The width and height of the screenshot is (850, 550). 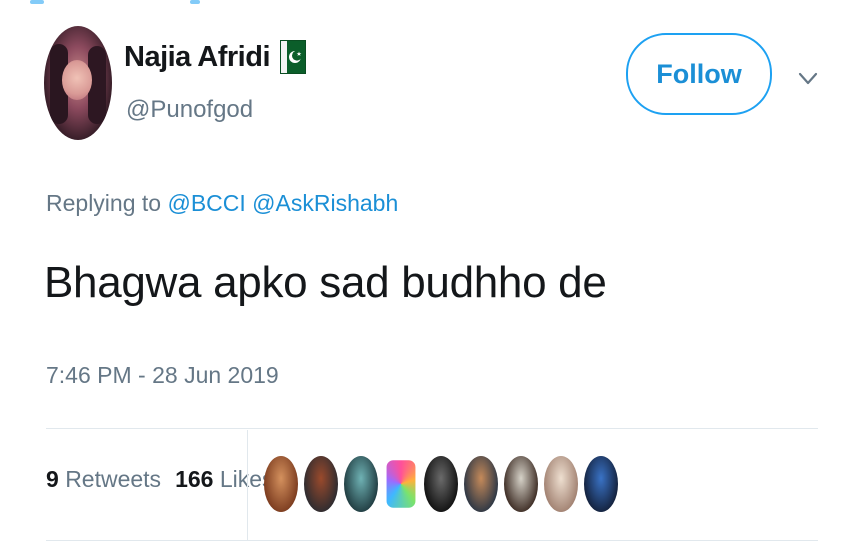 I want to click on chevron-down-icon, so click(x=808, y=78).